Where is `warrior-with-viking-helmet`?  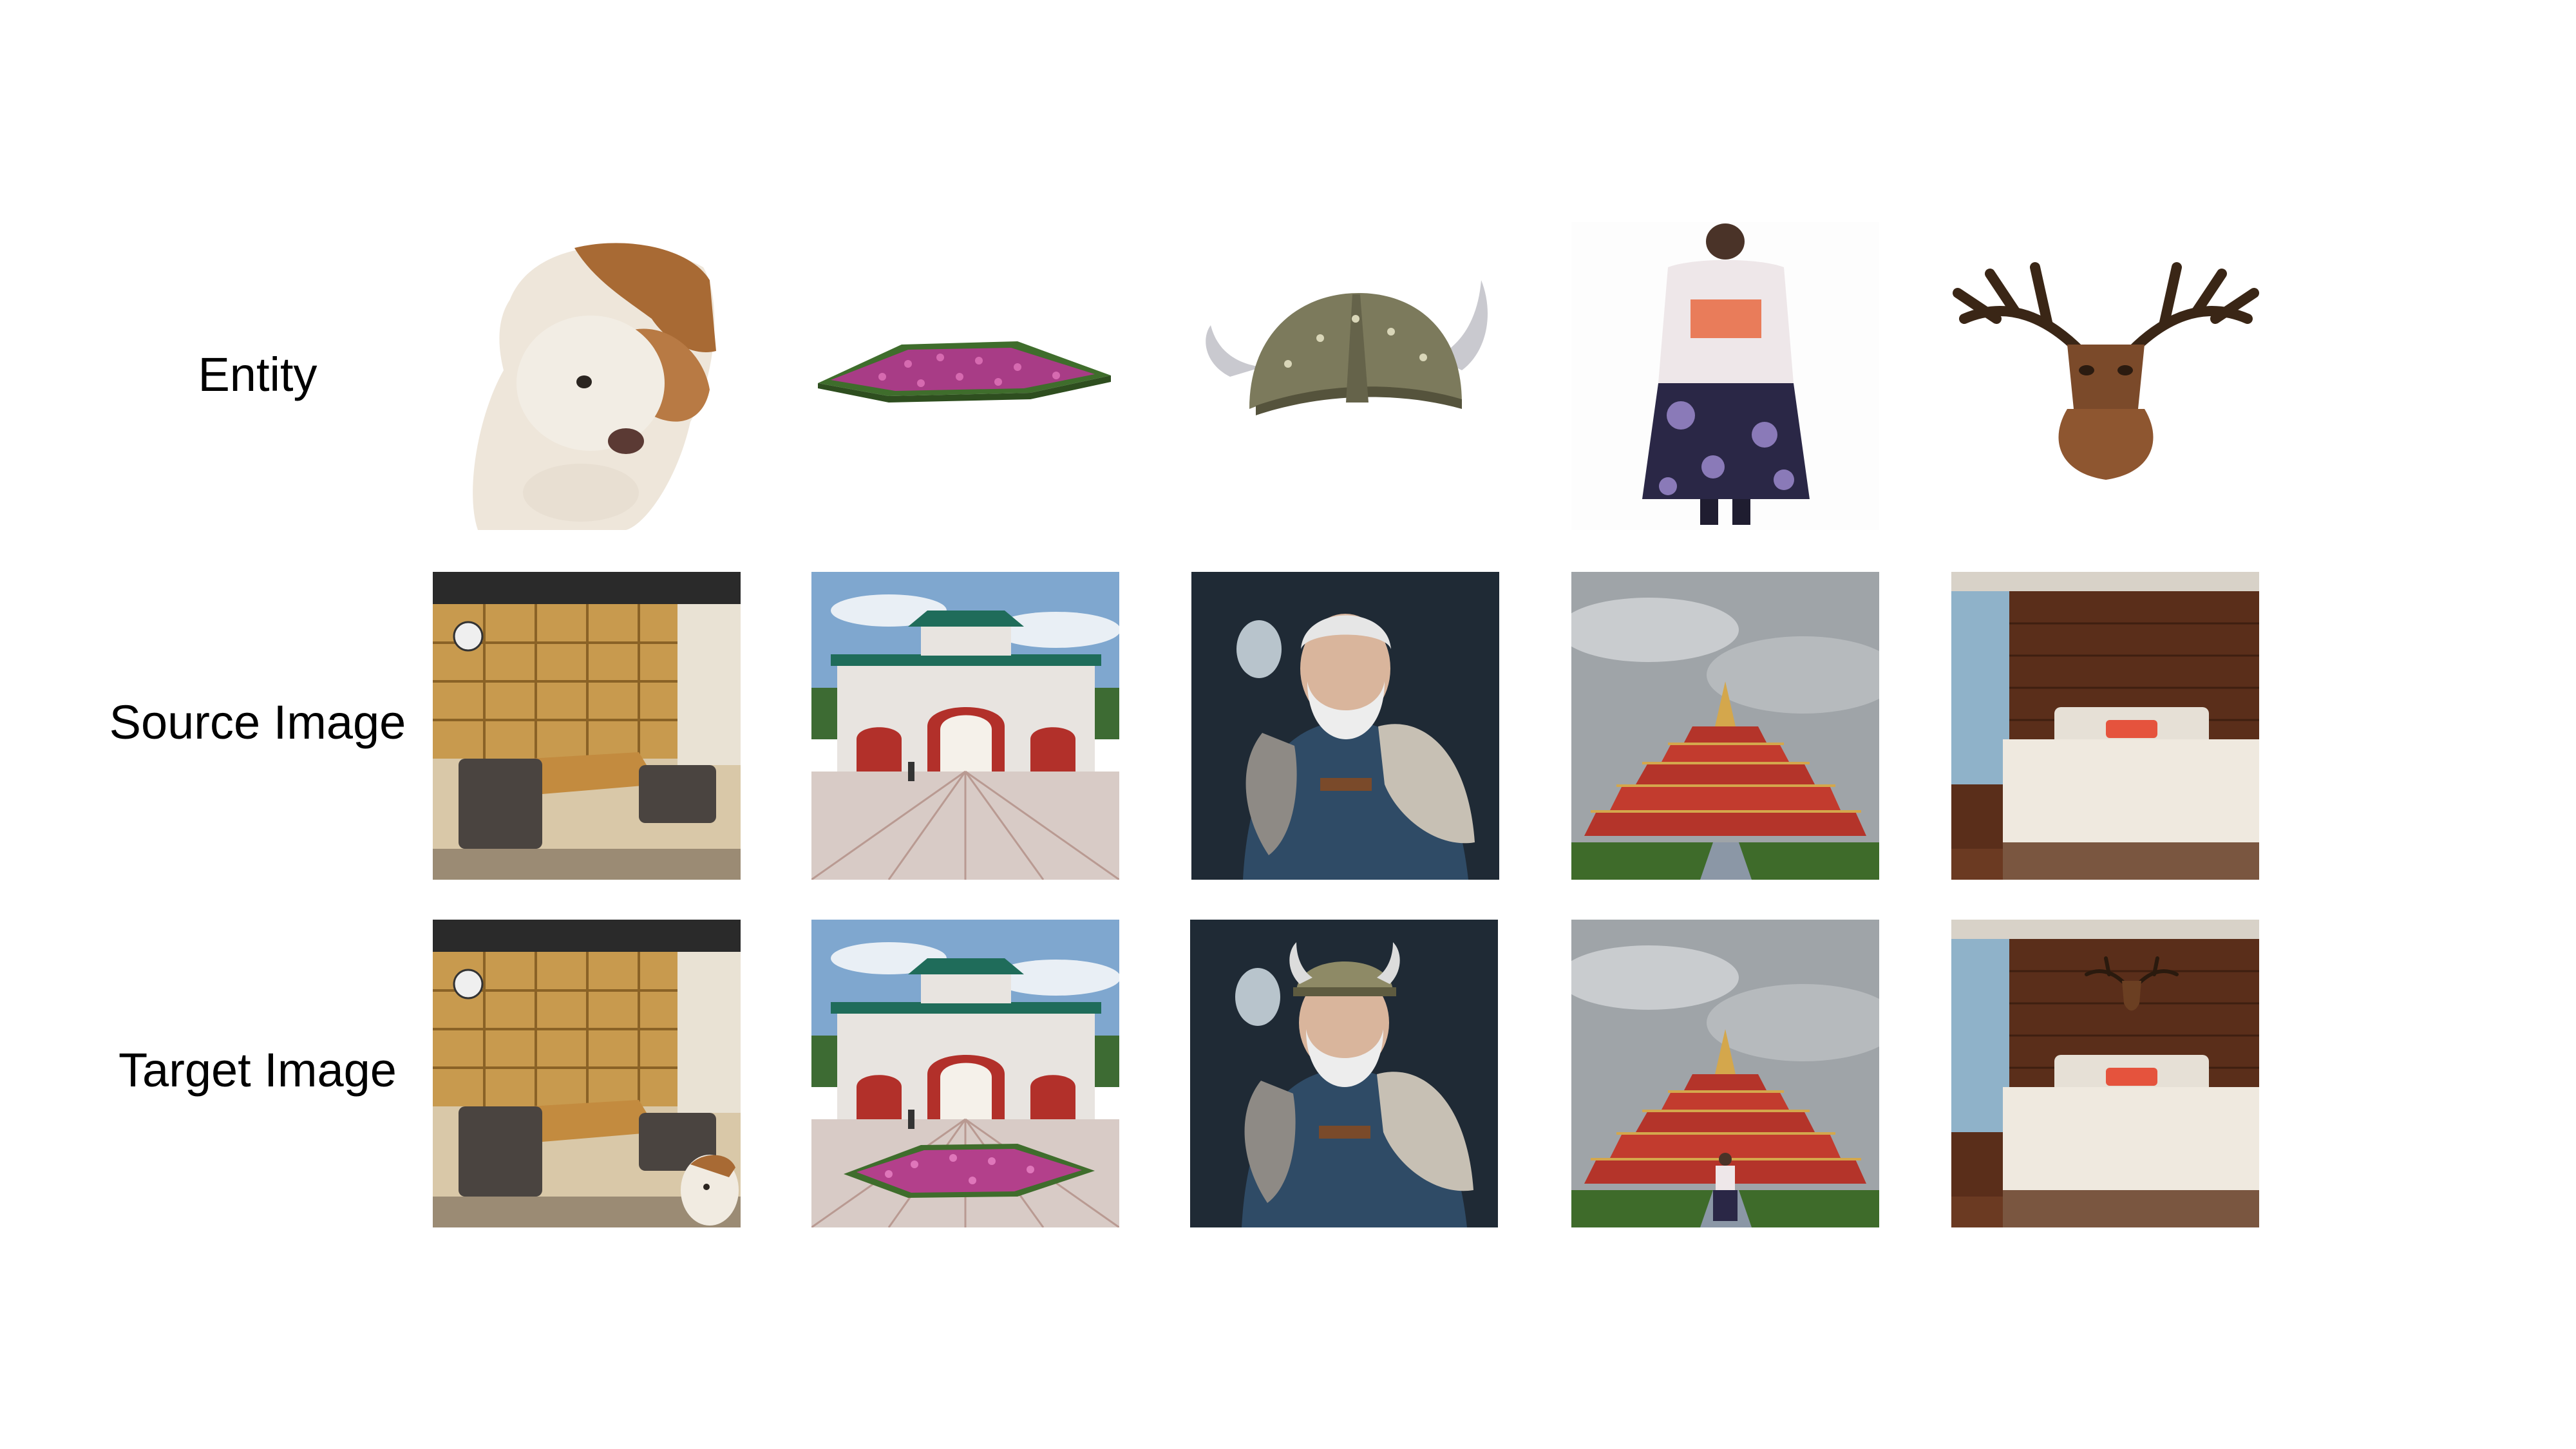
warrior-with-viking-helmet is located at coordinates (1344, 1073).